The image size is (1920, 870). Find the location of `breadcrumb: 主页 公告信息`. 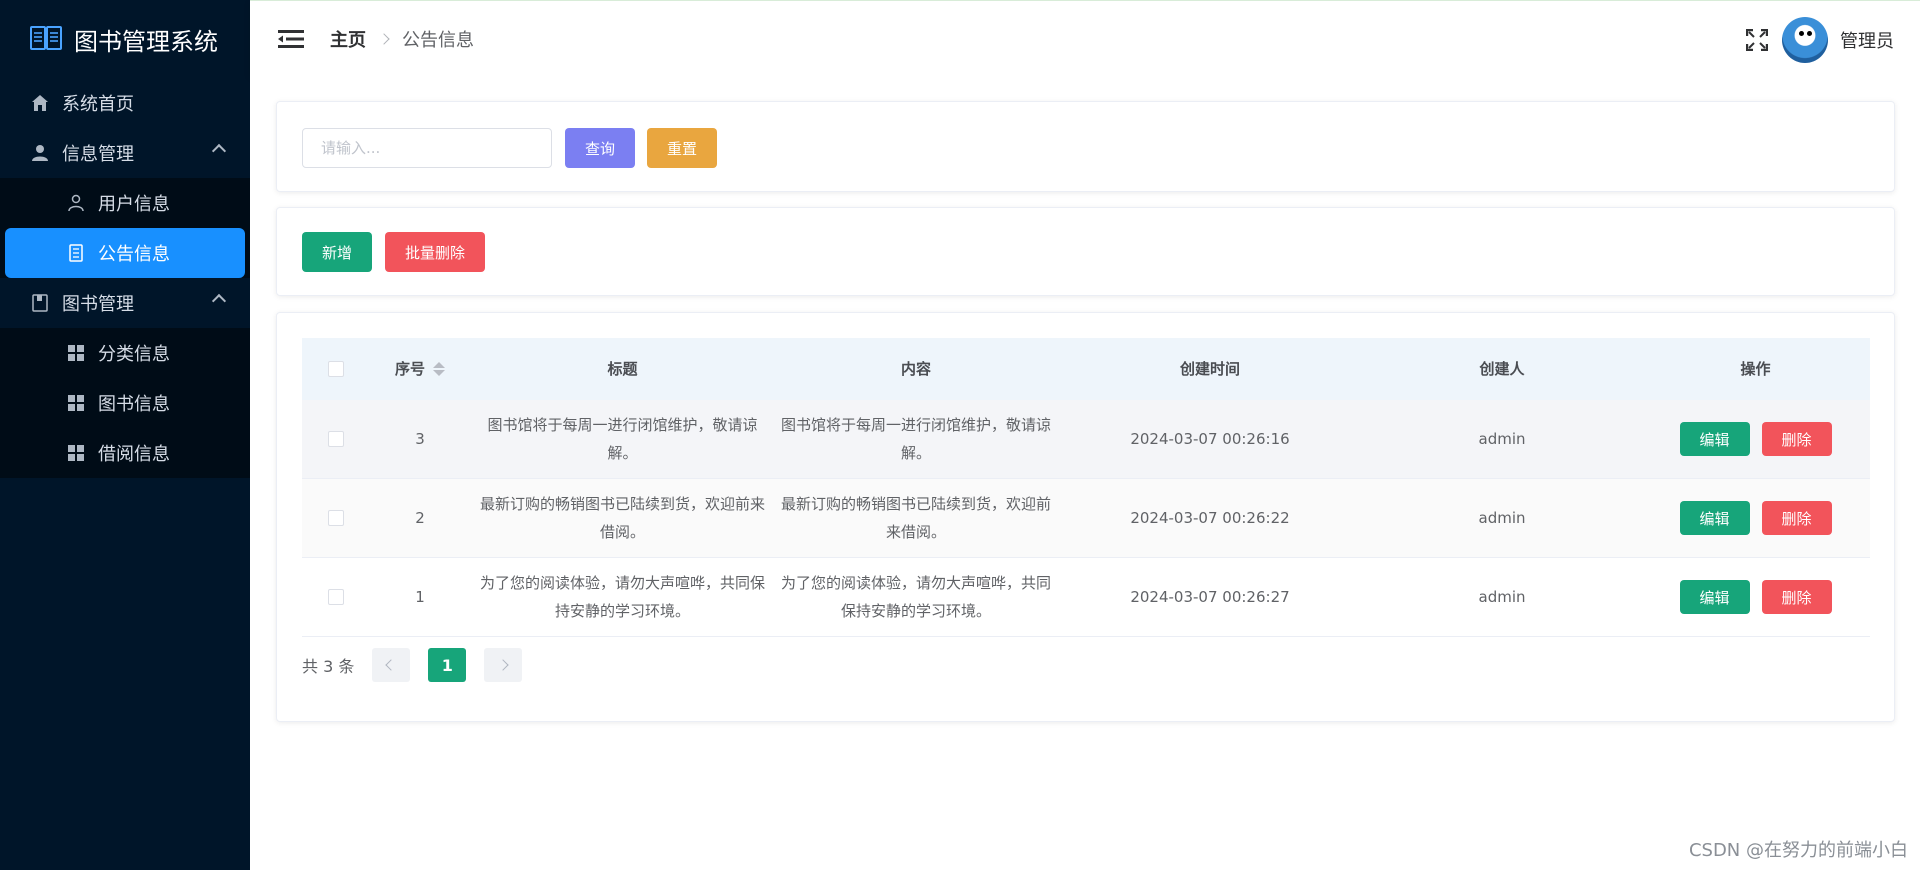

breadcrumb: 主页 公告信息 is located at coordinates (402, 39).